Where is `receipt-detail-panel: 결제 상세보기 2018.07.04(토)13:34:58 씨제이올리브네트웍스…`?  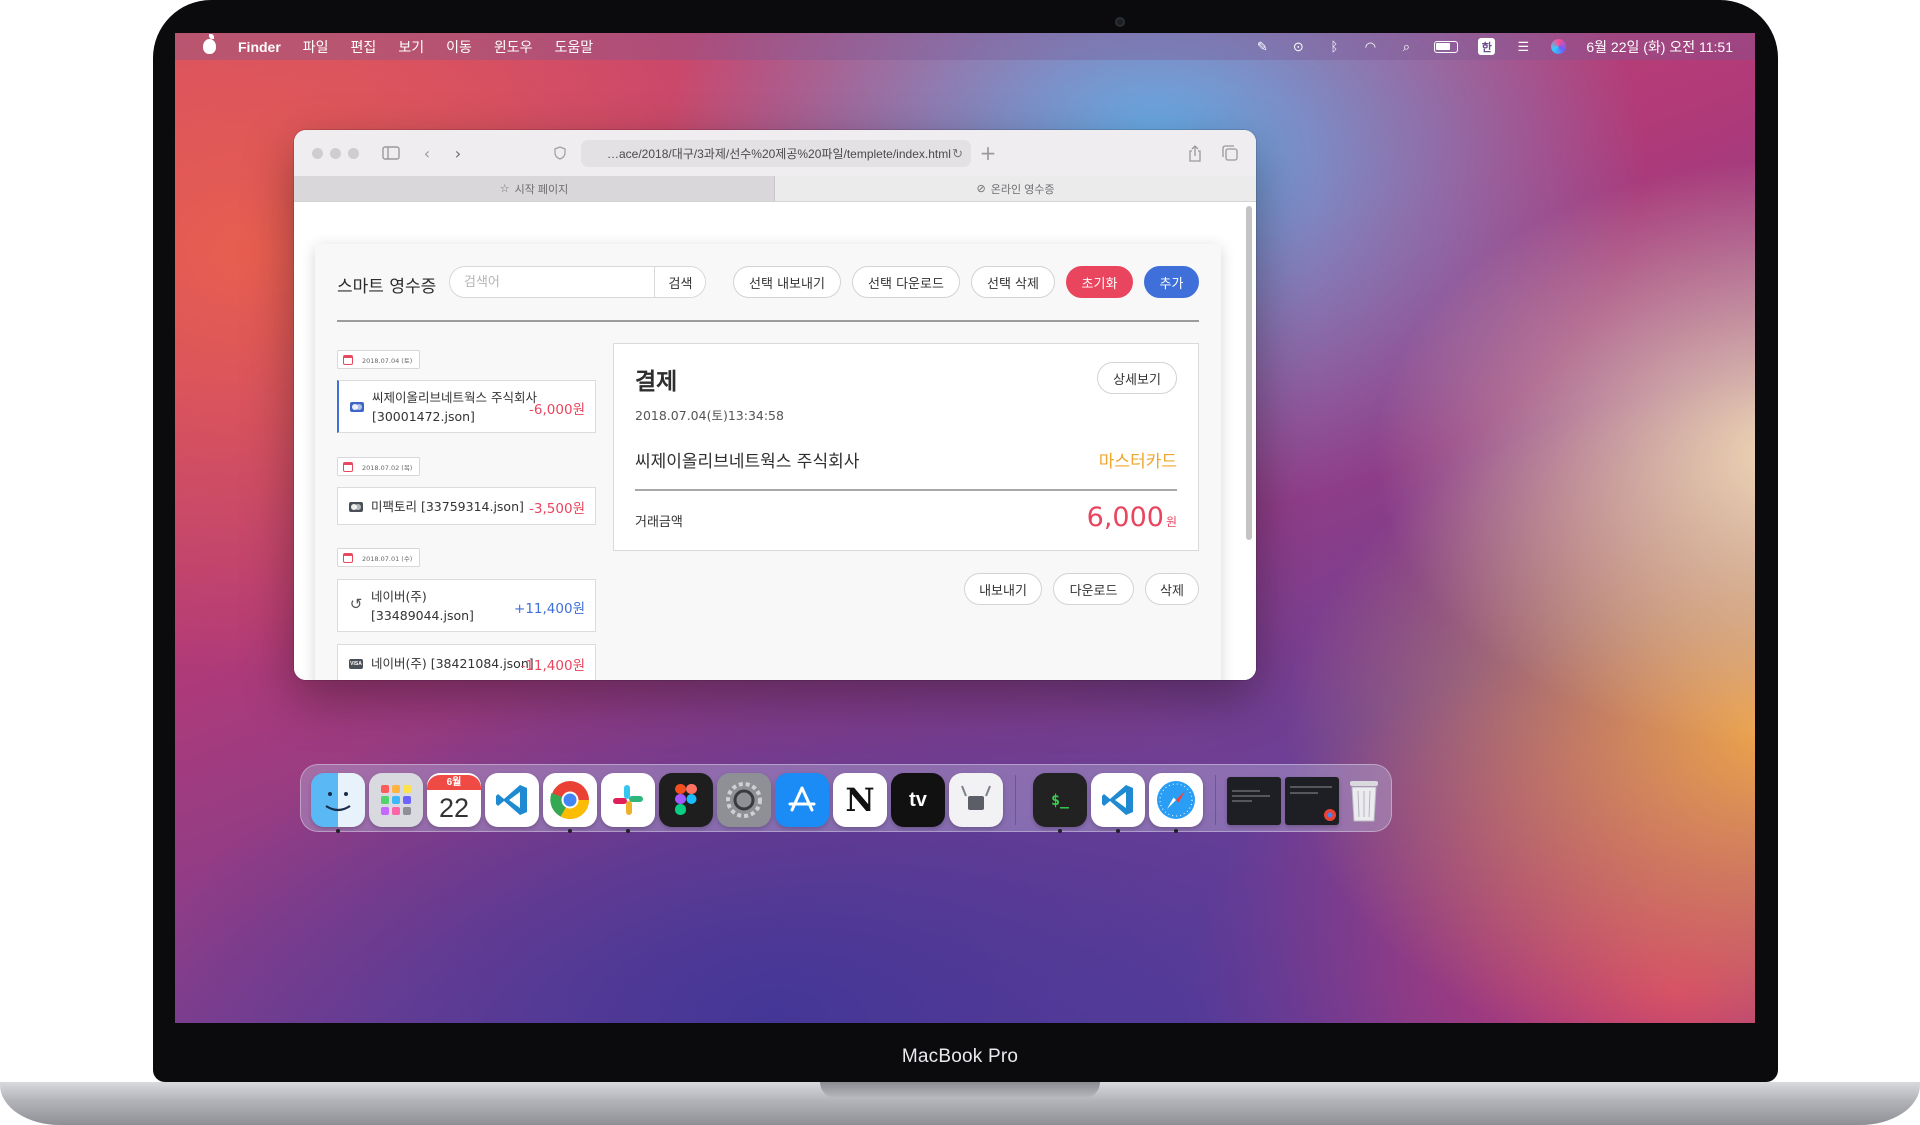 receipt-detail-panel: 결제 상세보기 2018.07.04(토)13:34:58 씨제이올리브네트웍스… is located at coordinates (906, 447).